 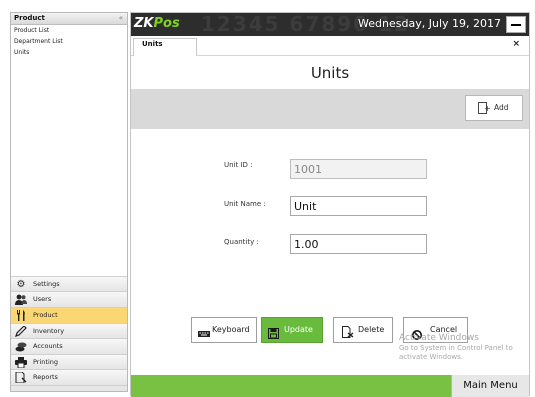 I want to click on module-label: Product, so click(x=45, y=315).